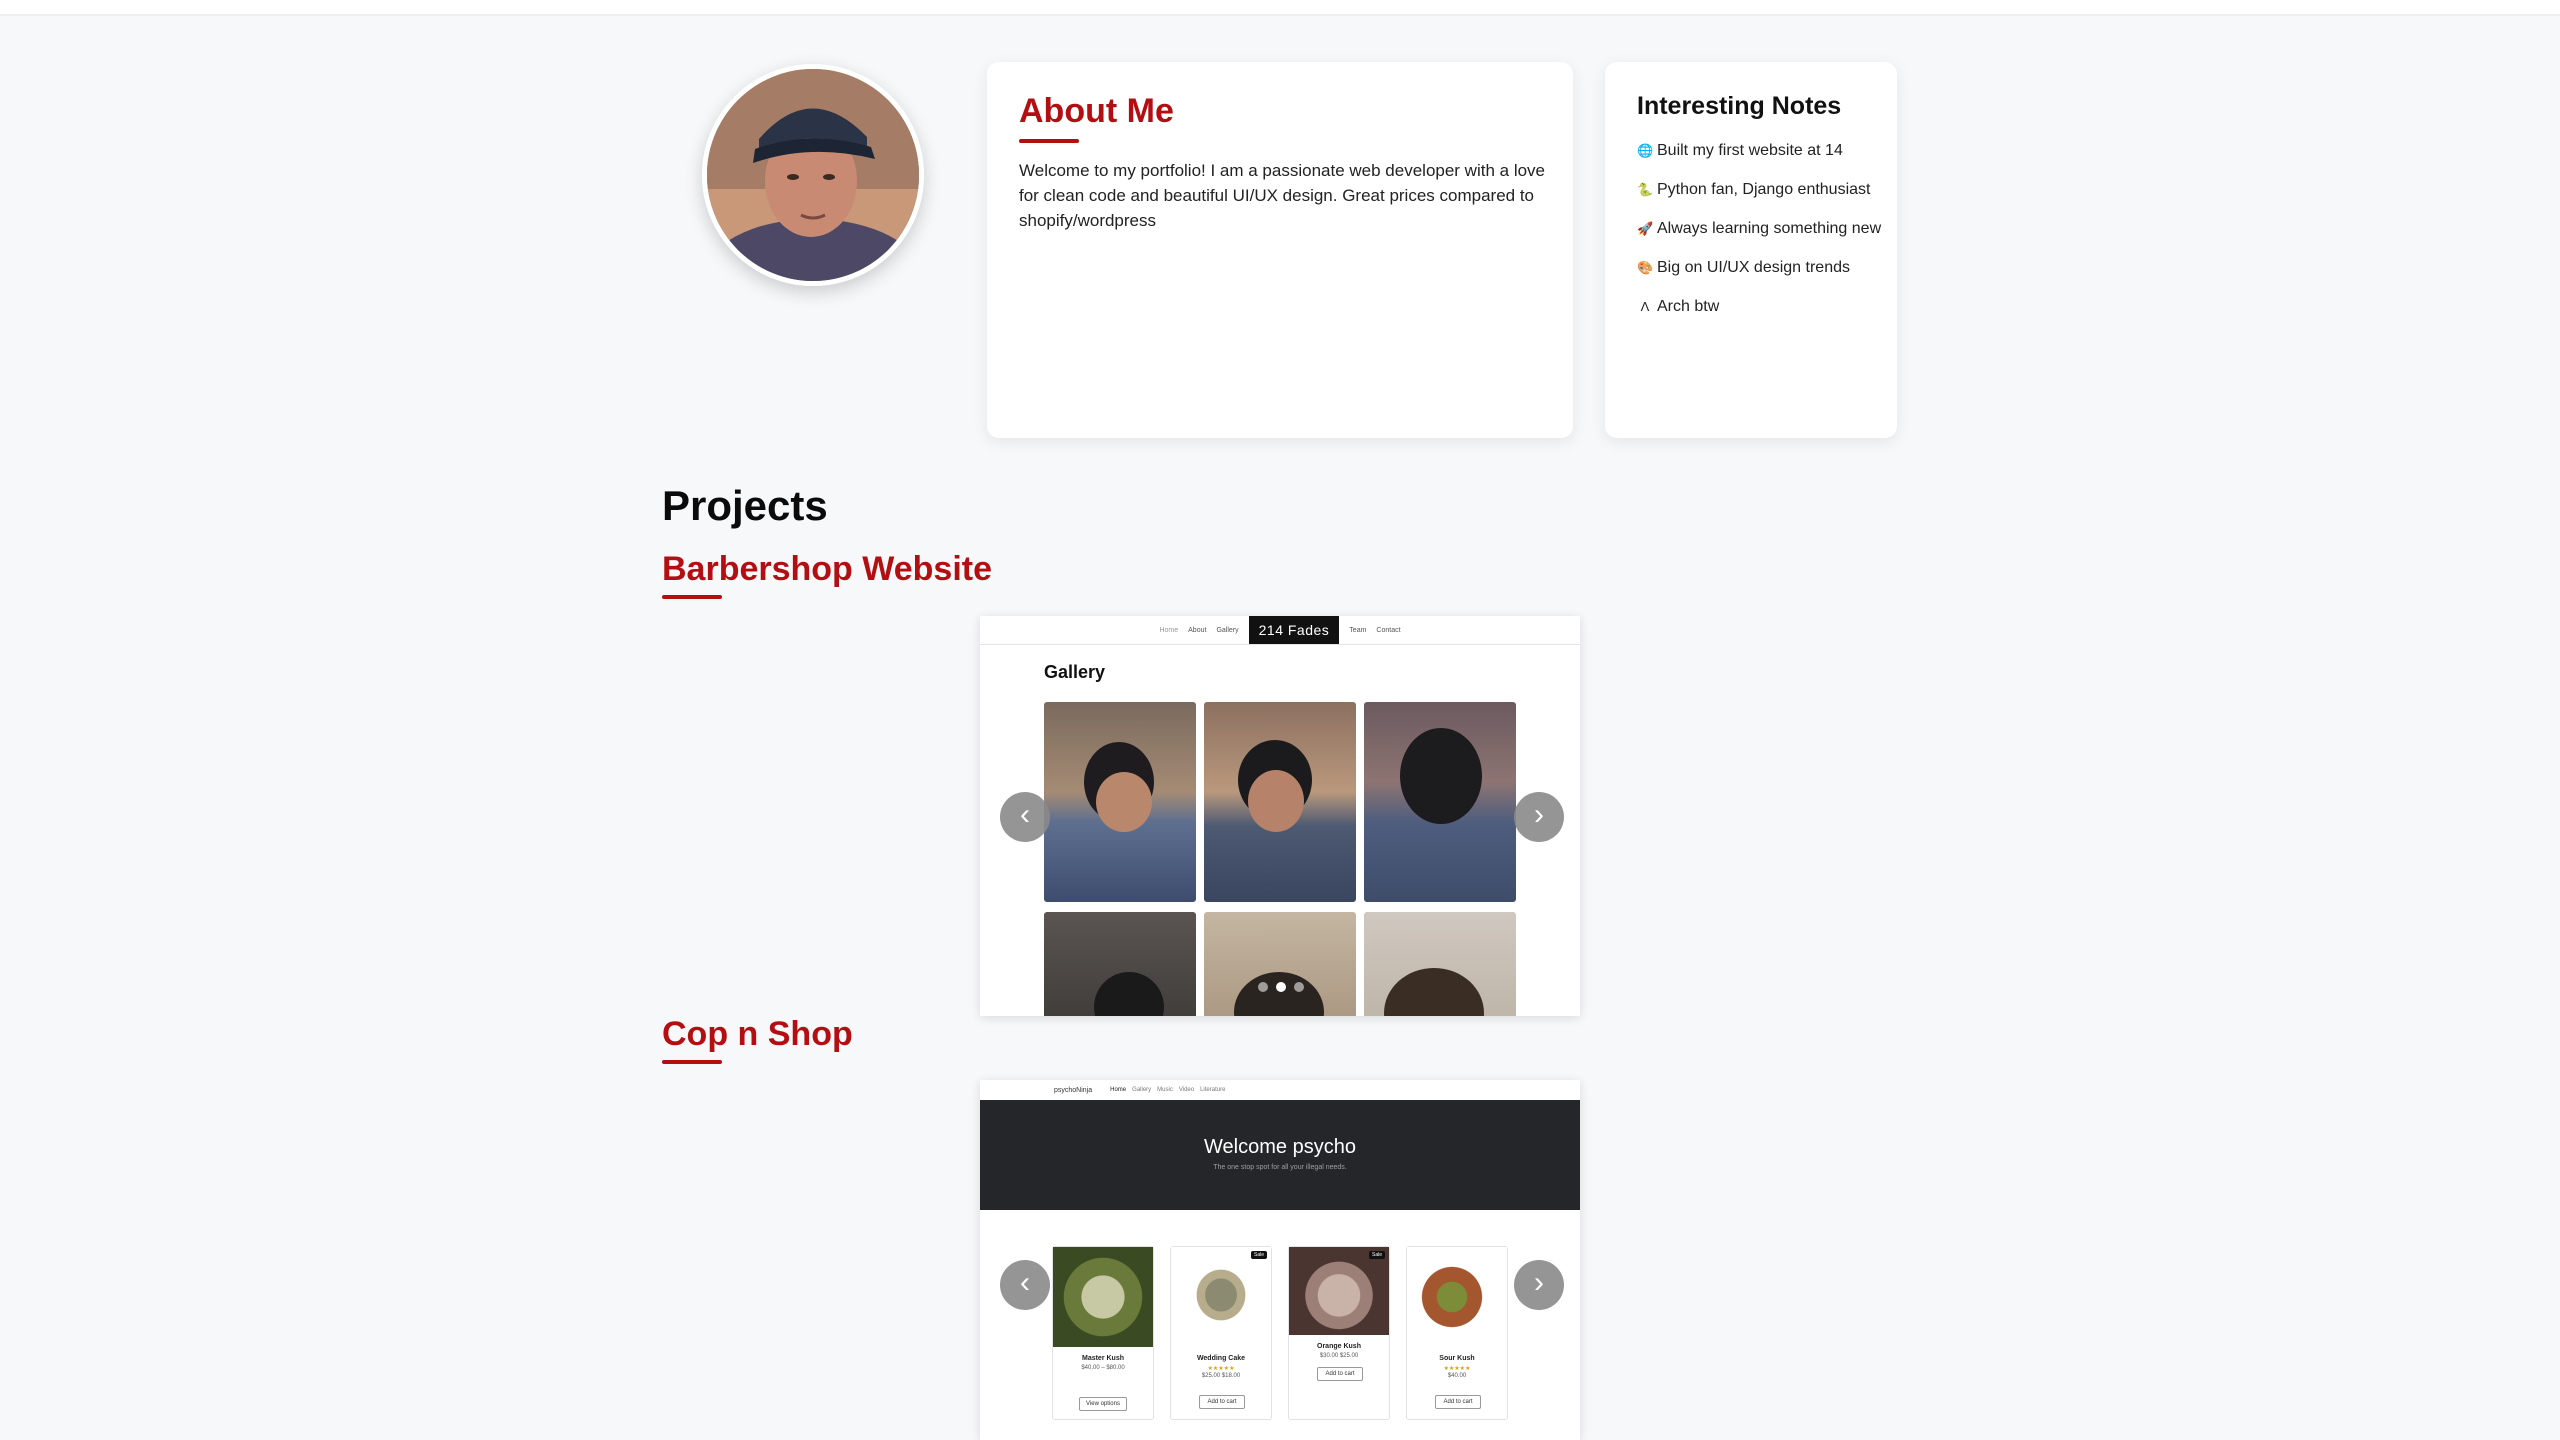 Image resolution: width=2560 pixels, height=1440 pixels. What do you see at coordinates (1103, 1368) in the screenshot?
I see `product-price: $40.00 – $80.00` at bounding box center [1103, 1368].